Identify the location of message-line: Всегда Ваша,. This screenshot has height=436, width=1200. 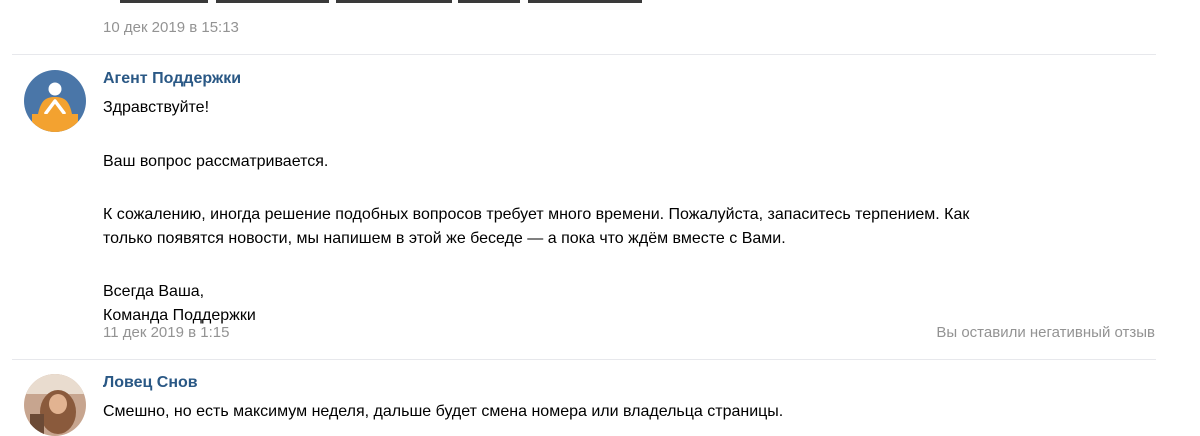
(154, 291).